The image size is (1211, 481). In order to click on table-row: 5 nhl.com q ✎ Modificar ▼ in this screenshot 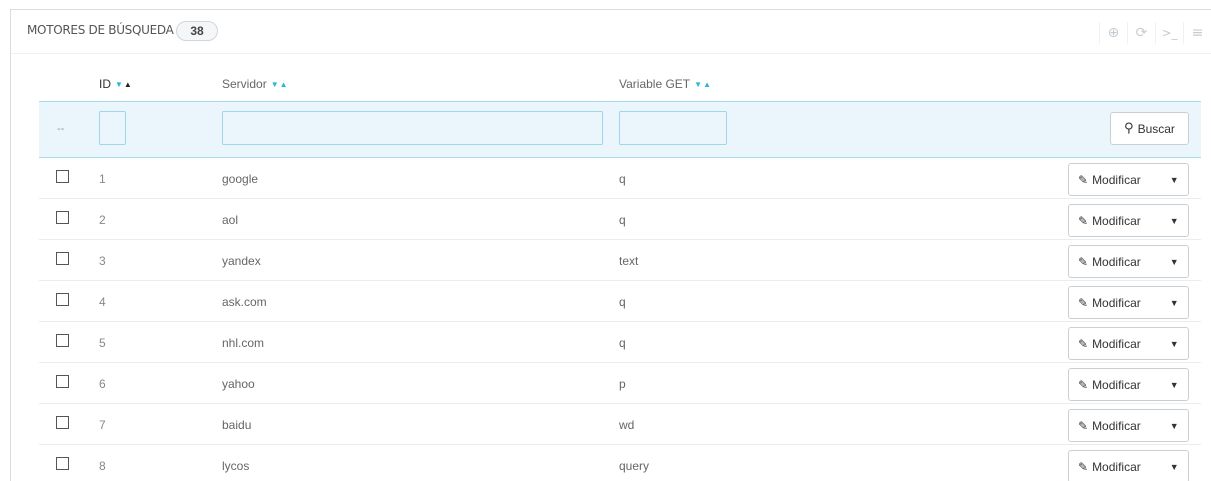, I will do `click(620, 342)`.